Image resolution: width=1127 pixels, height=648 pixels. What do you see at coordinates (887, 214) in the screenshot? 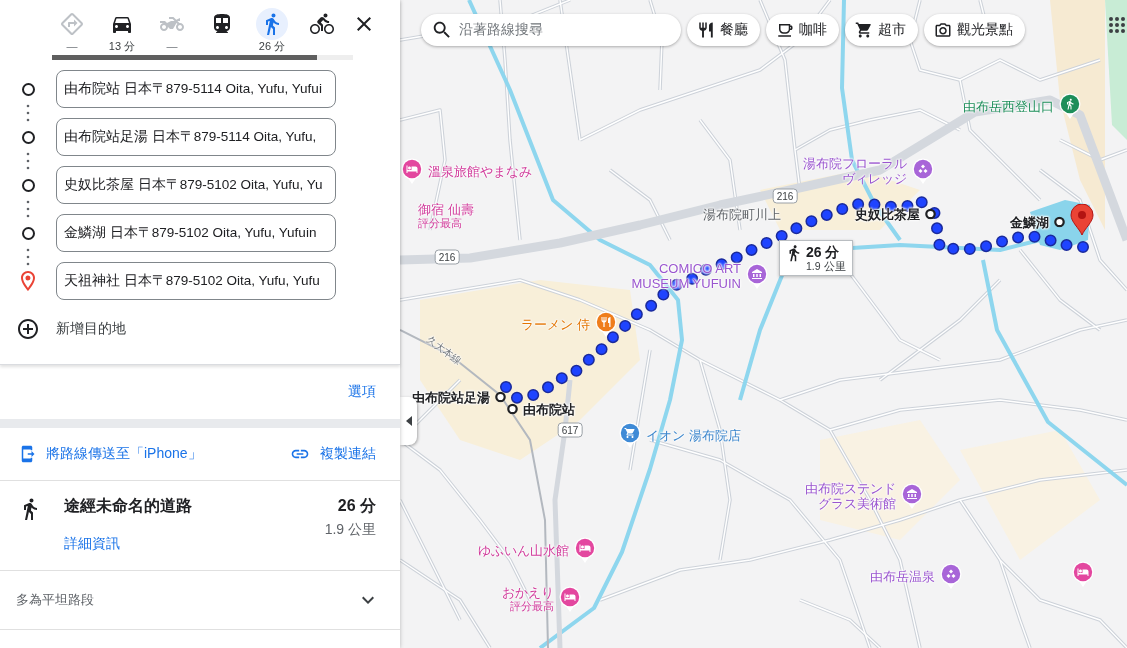
I see `stop-label: 史奴比茶屋` at bounding box center [887, 214].